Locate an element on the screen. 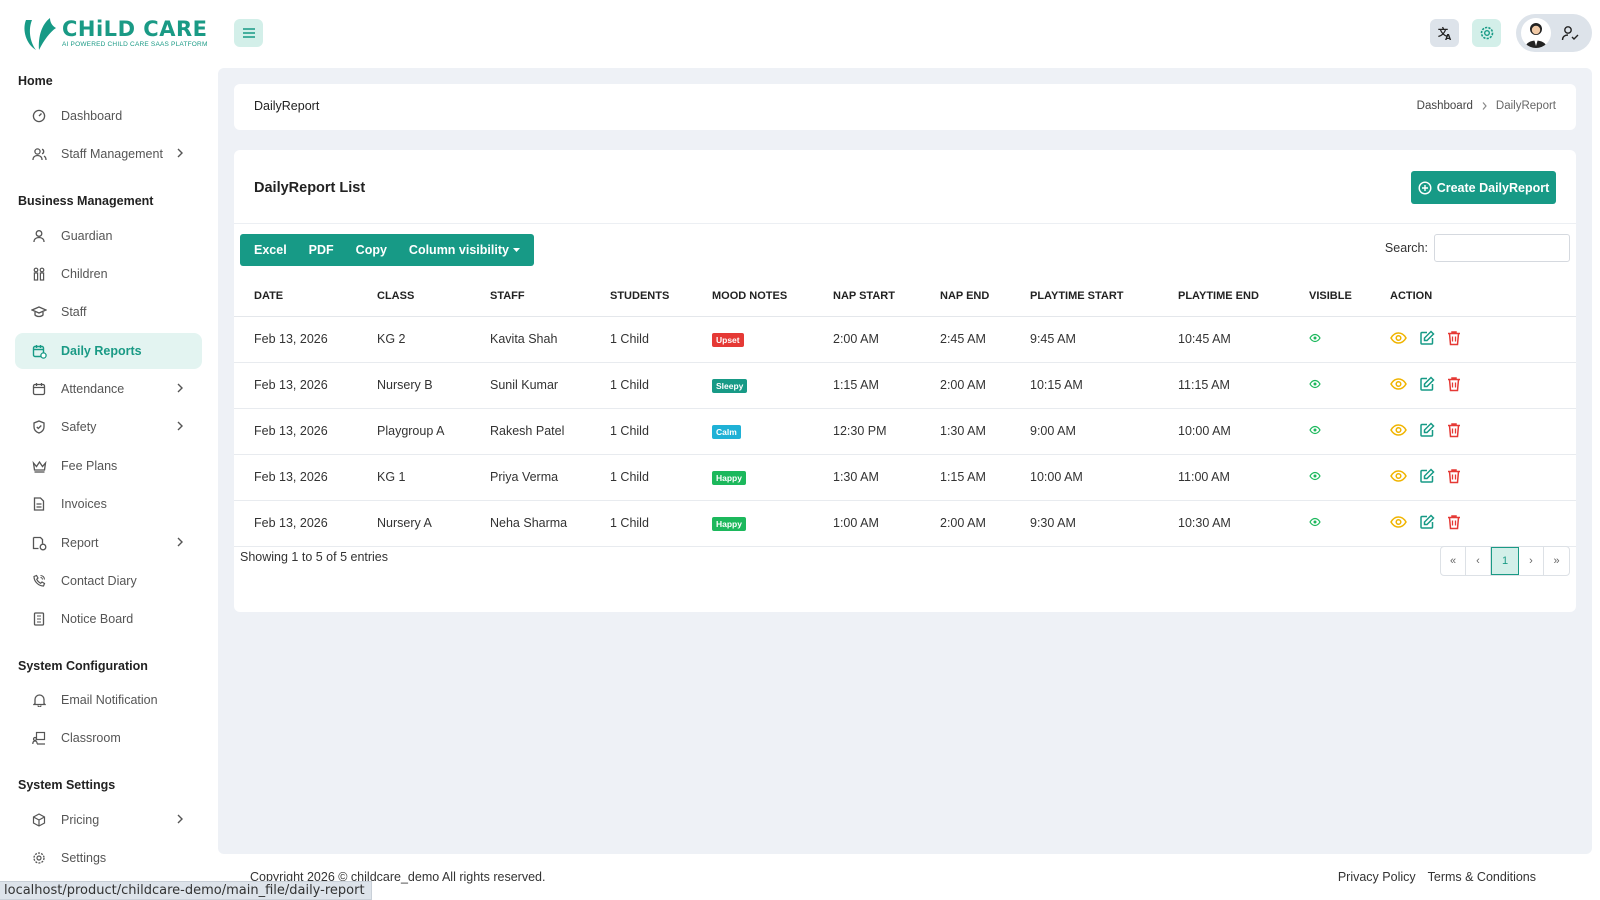 The height and width of the screenshot is (900, 1600). svg-text: A is located at coordinates (1448, 37).